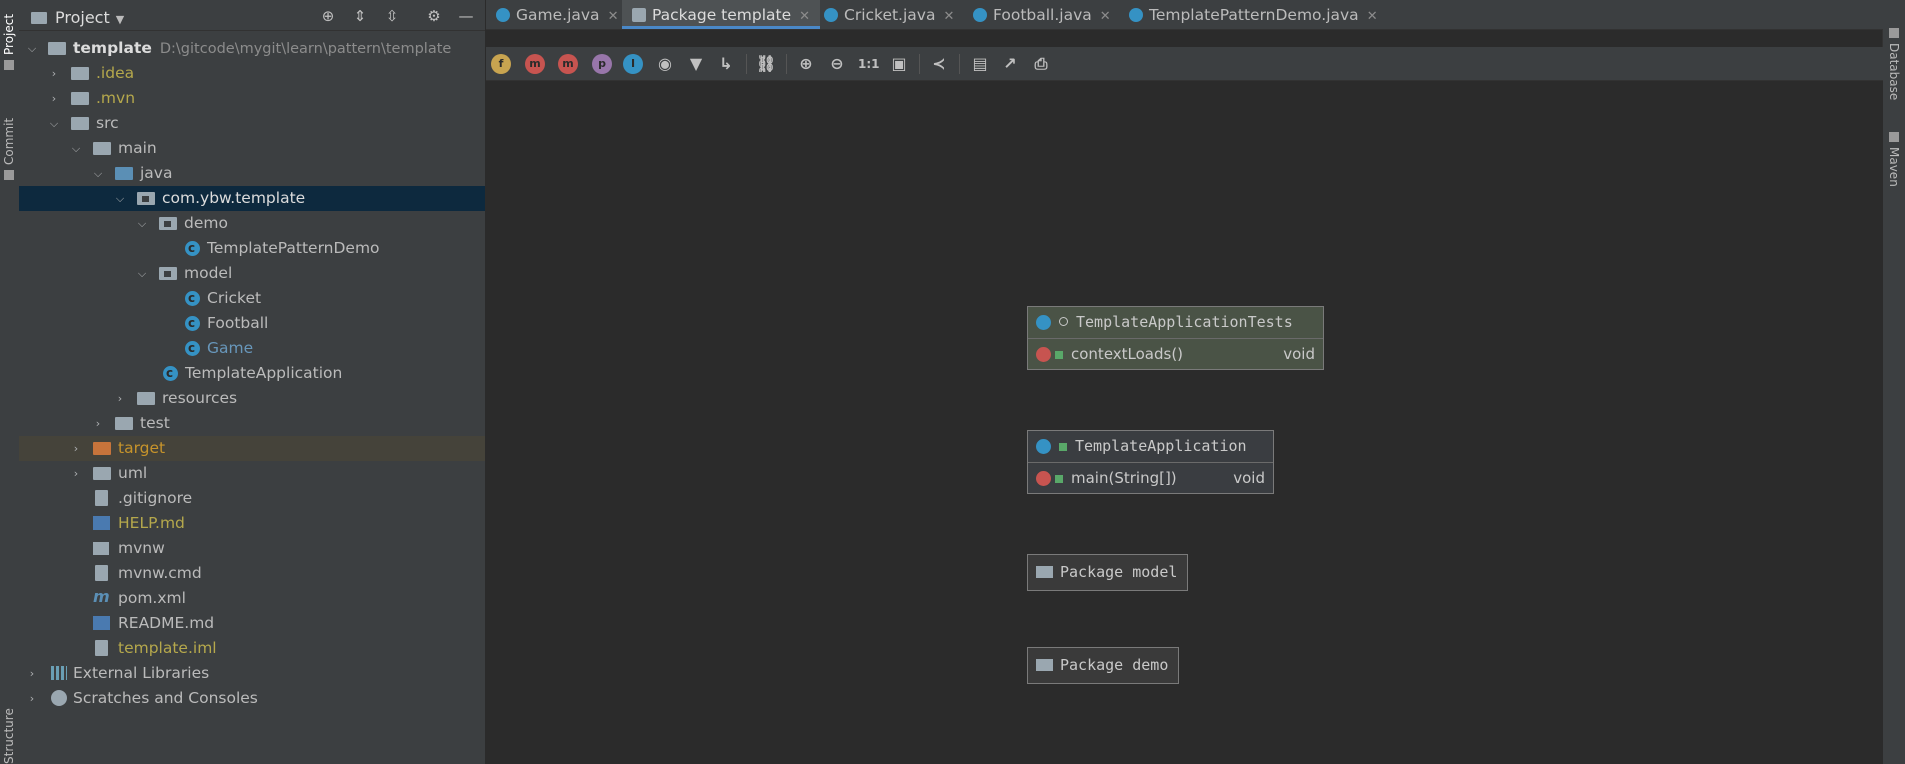 This screenshot has height=764, width=1905. What do you see at coordinates (837, 64) in the screenshot?
I see `zoom-out-icon: ⊖` at bounding box center [837, 64].